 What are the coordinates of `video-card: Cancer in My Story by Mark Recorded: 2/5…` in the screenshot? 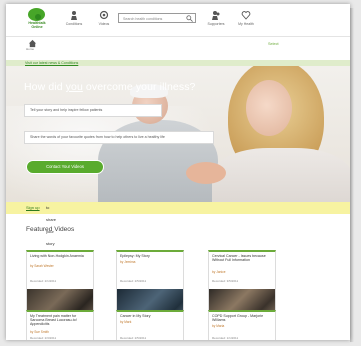 It's located at (150, 325).